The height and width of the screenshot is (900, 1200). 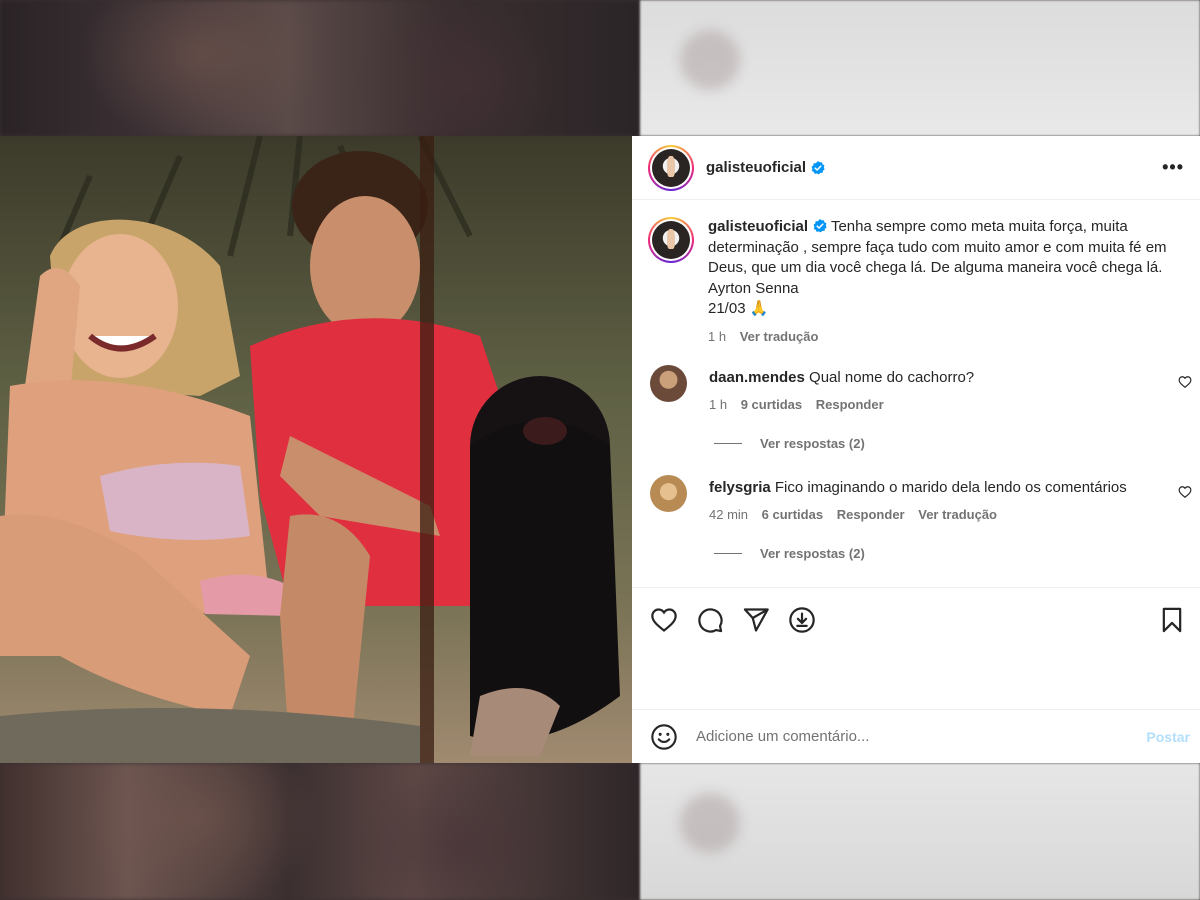 I want to click on emoji-icon, so click(x=664, y=737).